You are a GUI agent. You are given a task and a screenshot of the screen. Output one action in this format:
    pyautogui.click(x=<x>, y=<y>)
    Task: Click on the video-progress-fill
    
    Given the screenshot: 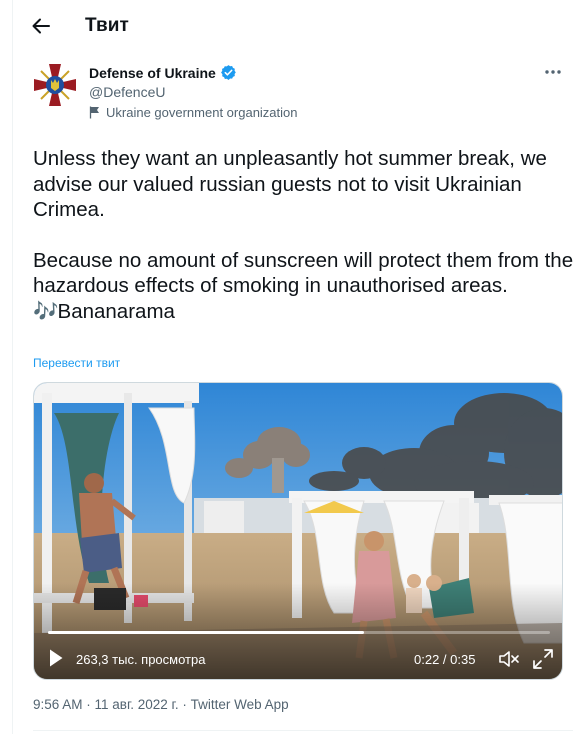 What is the action you would take?
    pyautogui.click(x=206, y=632)
    